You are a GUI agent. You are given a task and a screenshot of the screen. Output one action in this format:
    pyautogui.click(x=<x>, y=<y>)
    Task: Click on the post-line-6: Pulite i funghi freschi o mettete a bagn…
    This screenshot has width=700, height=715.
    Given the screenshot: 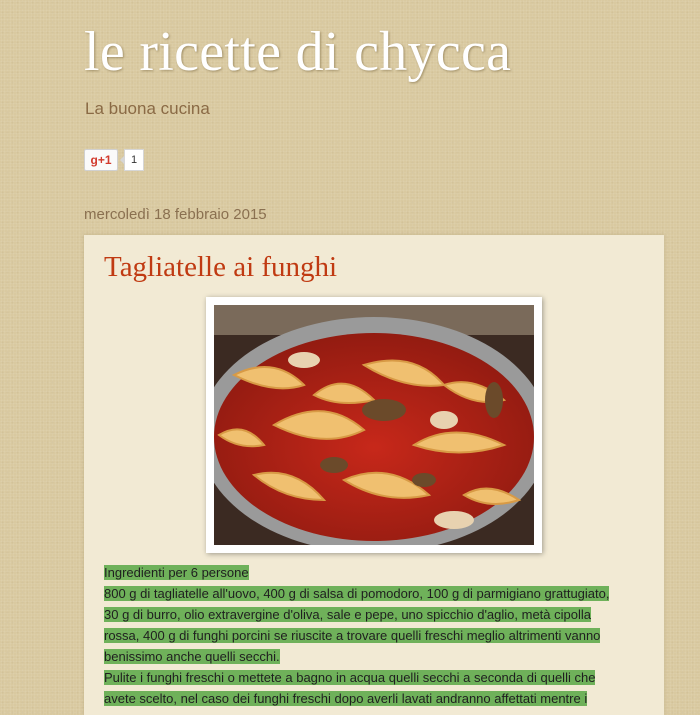 What is the action you would take?
    pyautogui.click(x=350, y=677)
    